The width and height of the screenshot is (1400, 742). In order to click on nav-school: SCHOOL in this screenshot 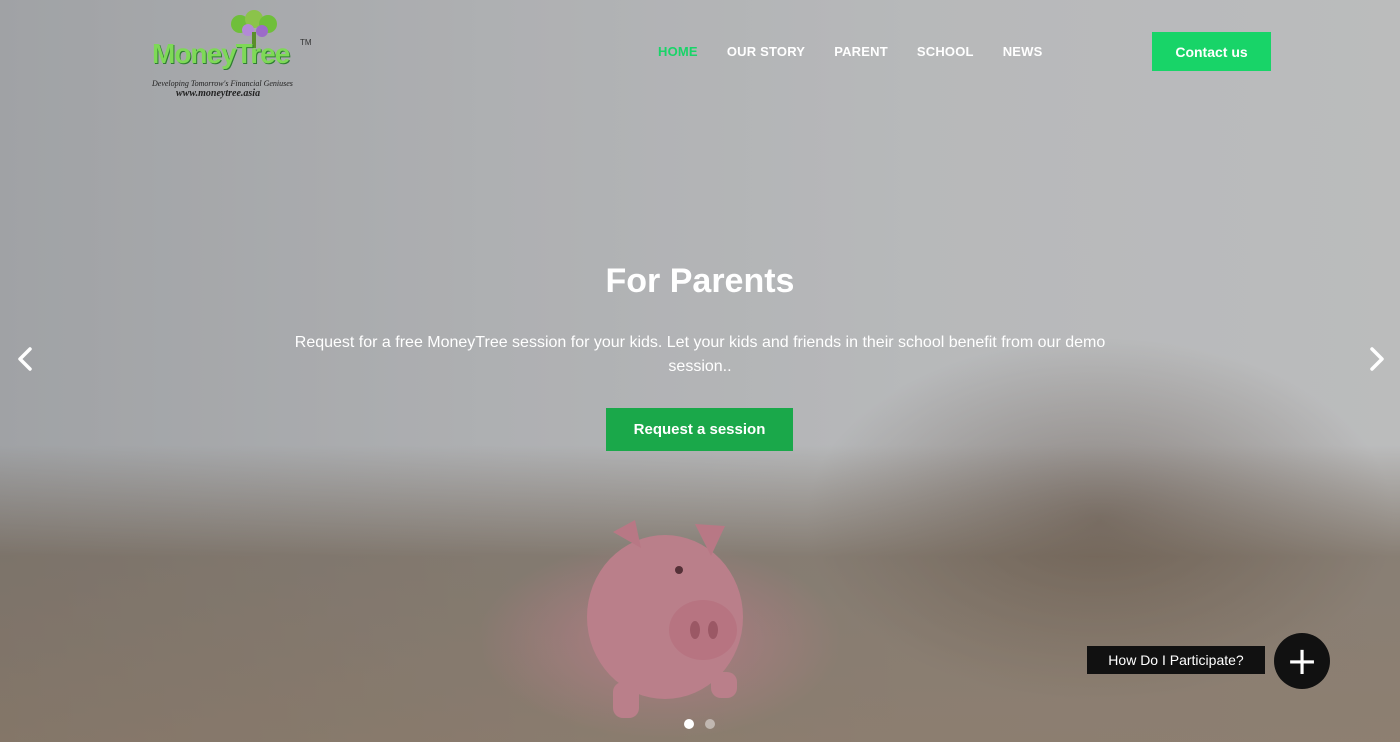, I will do `click(945, 51)`.